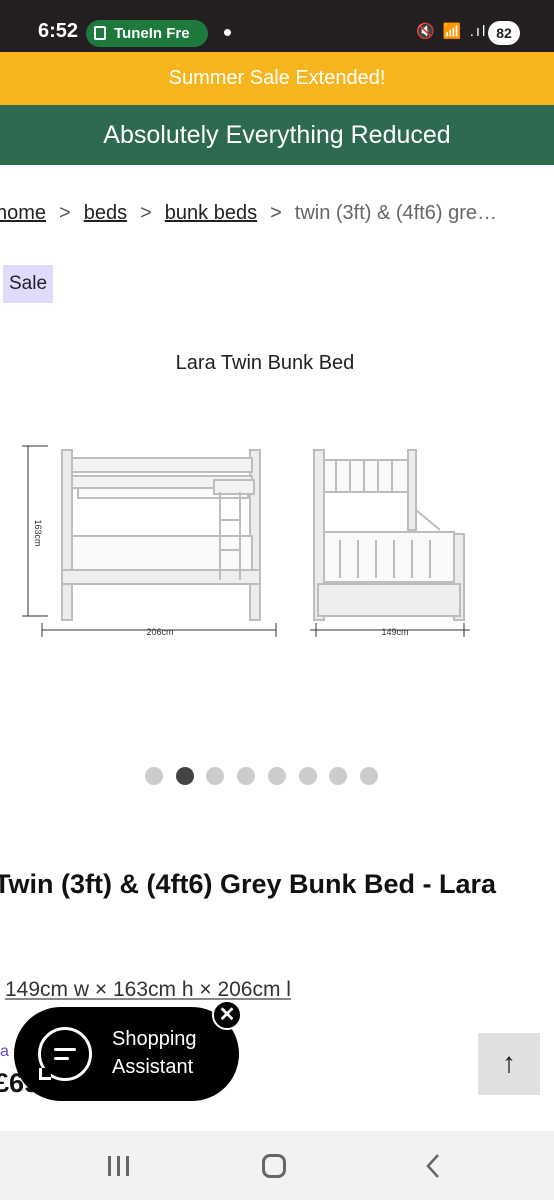 The height and width of the screenshot is (1200, 554). I want to click on height-label: 163cm, so click(38, 532).